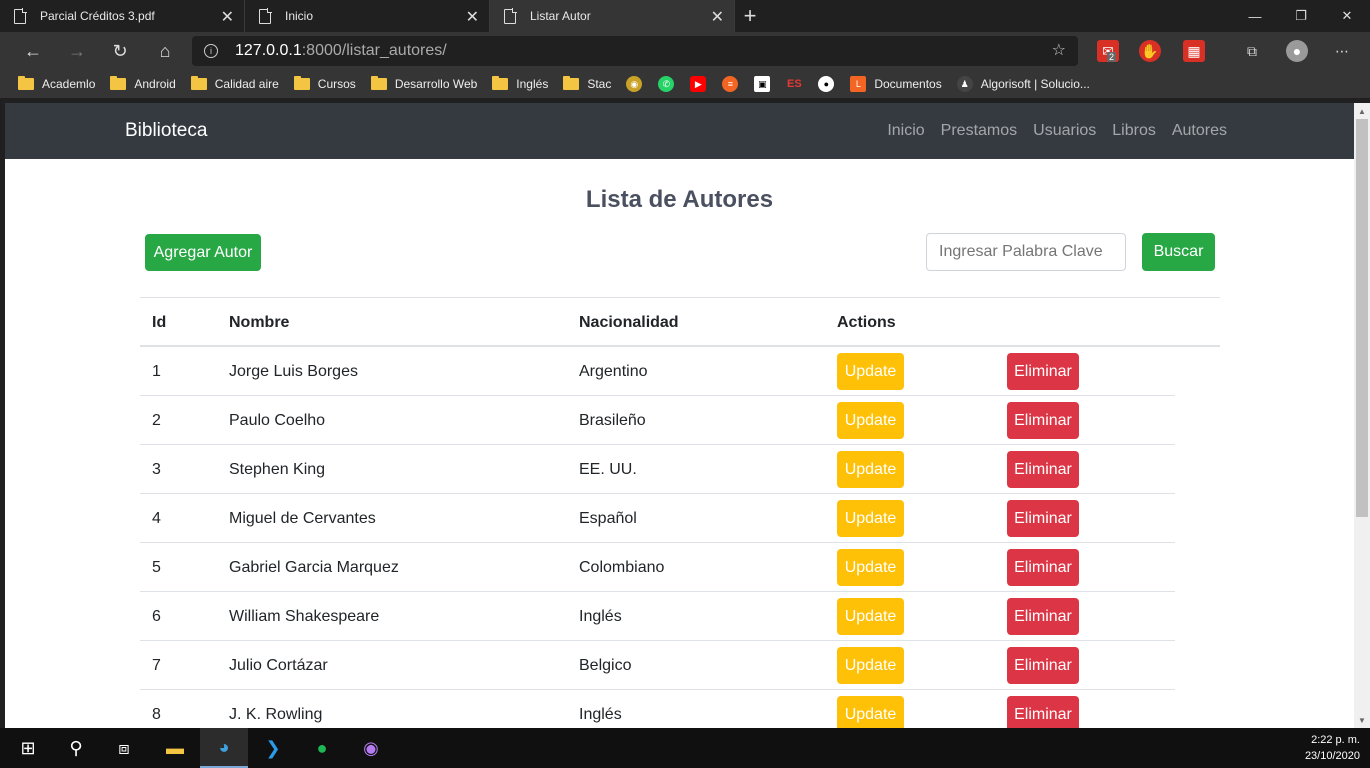 The height and width of the screenshot is (768, 1370). What do you see at coordinates (587, 84) in the screenshot?
I see `bookmark-folder: Stac` at bounding box center [587, 84].